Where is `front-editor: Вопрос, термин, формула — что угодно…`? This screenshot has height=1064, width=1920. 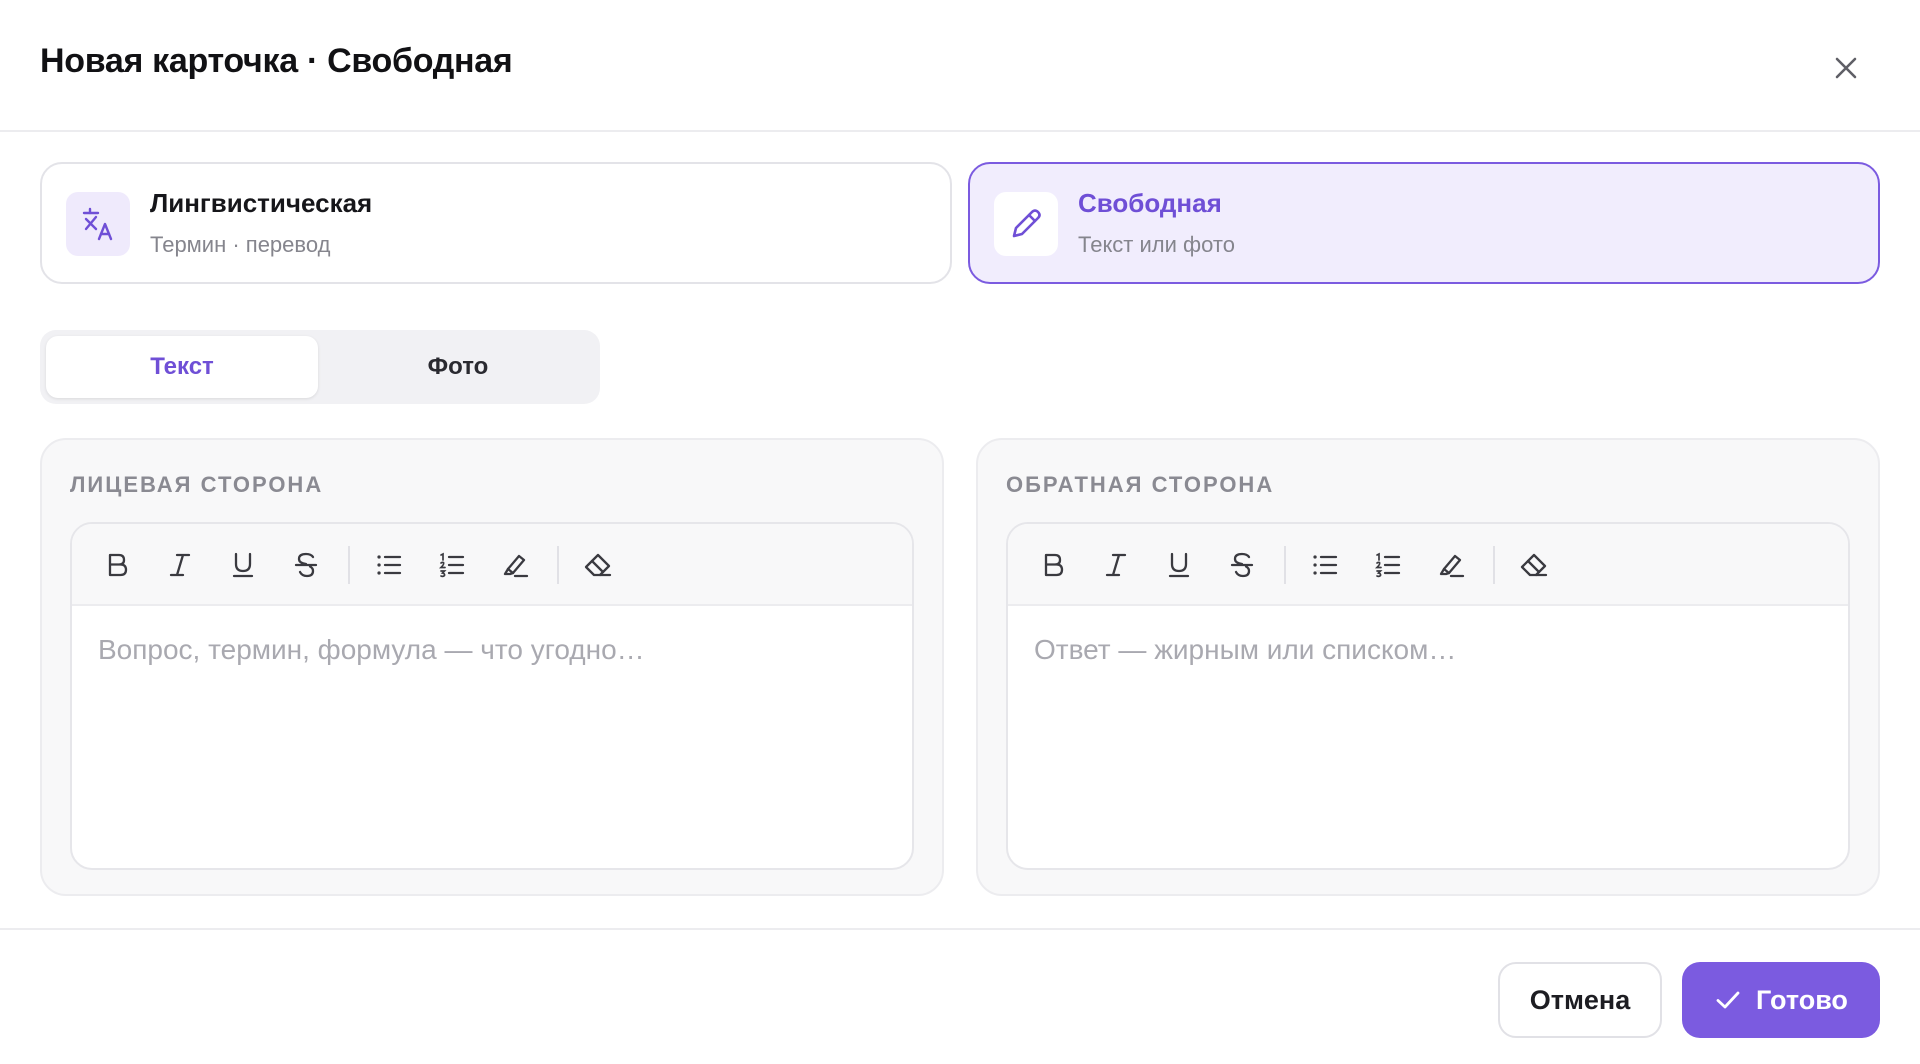
front-editor: Вопрос, термин, формула — что угодно… is located at coordinates (492, 696).